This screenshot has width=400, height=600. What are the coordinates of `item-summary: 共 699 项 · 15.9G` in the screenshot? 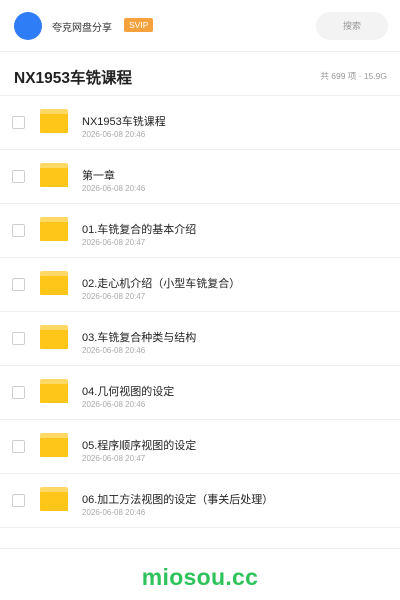 It's located at (353, 76).